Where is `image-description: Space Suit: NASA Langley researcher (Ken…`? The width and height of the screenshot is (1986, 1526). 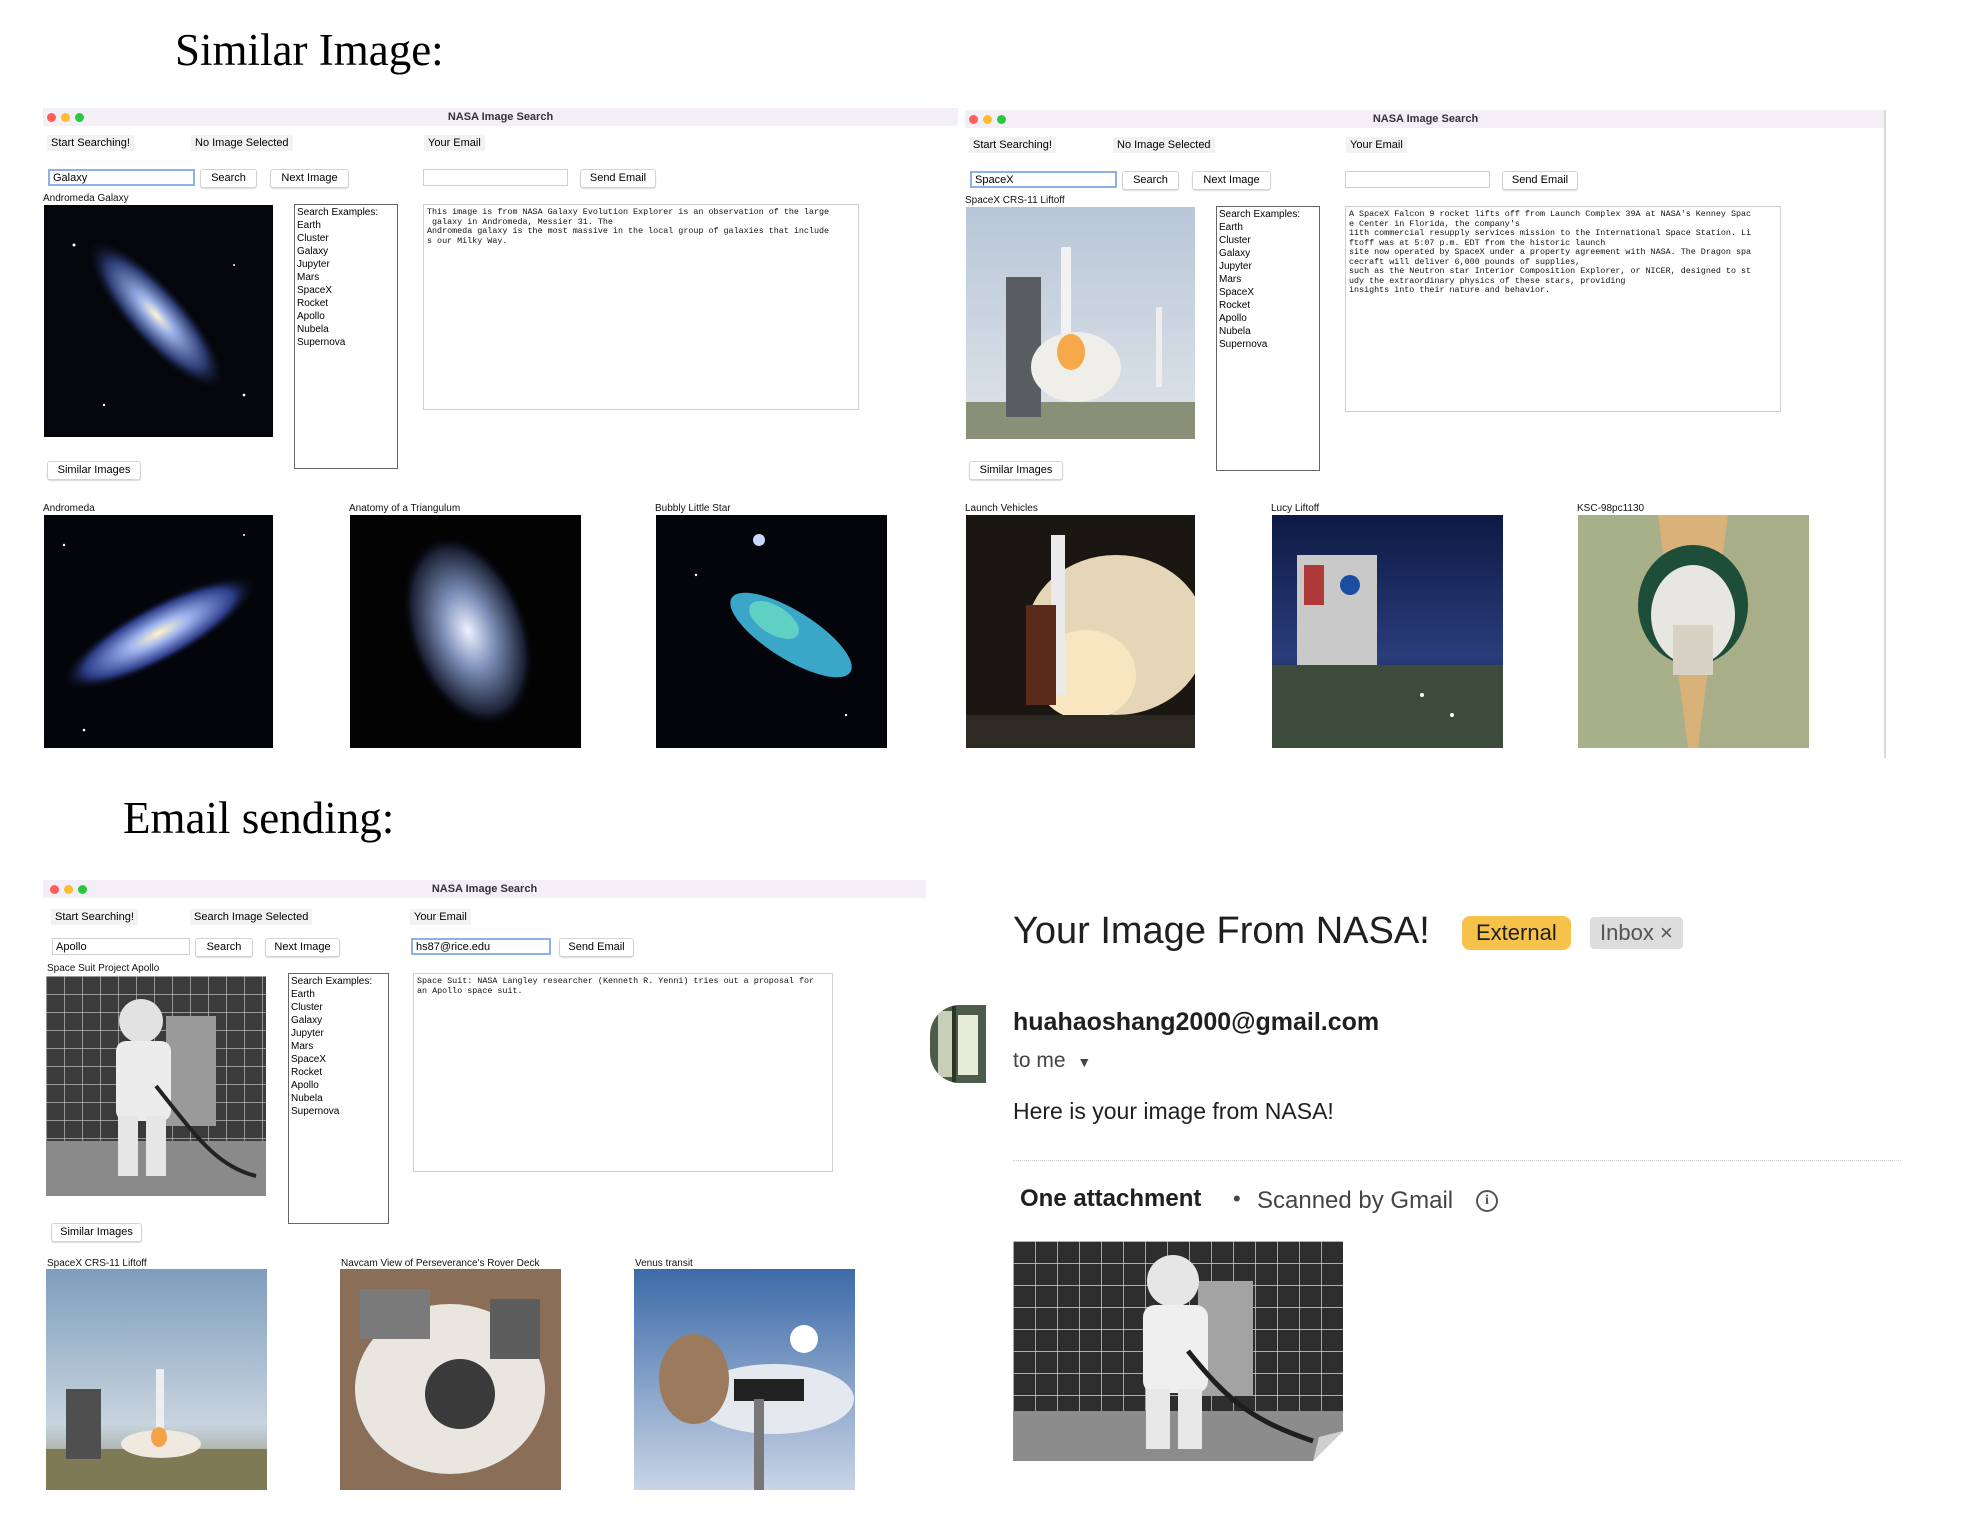
image-description: Space Suit: NASA Langley researcher (Ken… is located at coordinates (623, 1072).